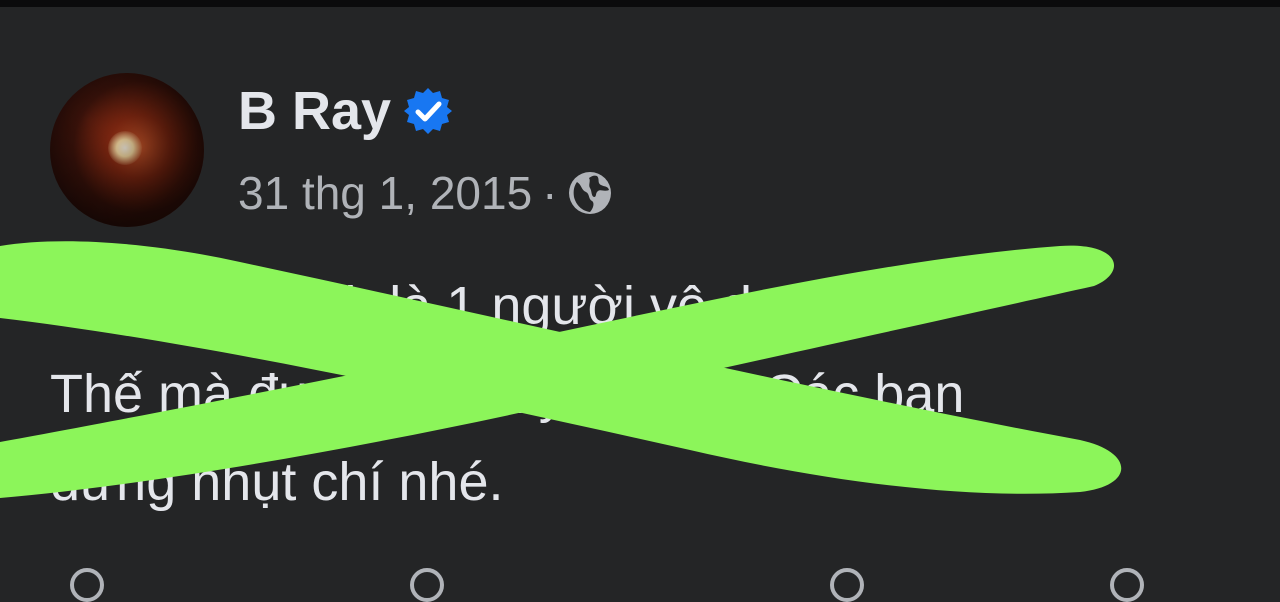  Describe the element at coordinates (428, 111) in the screenshot. I see `verified-badge-icon` at that location.